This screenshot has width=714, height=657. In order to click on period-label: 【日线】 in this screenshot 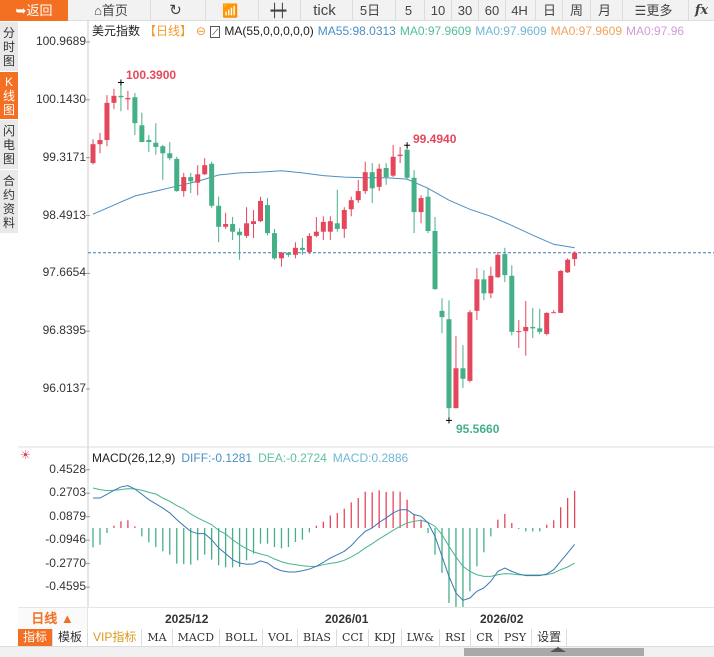, I will do `click(168, 31)`.